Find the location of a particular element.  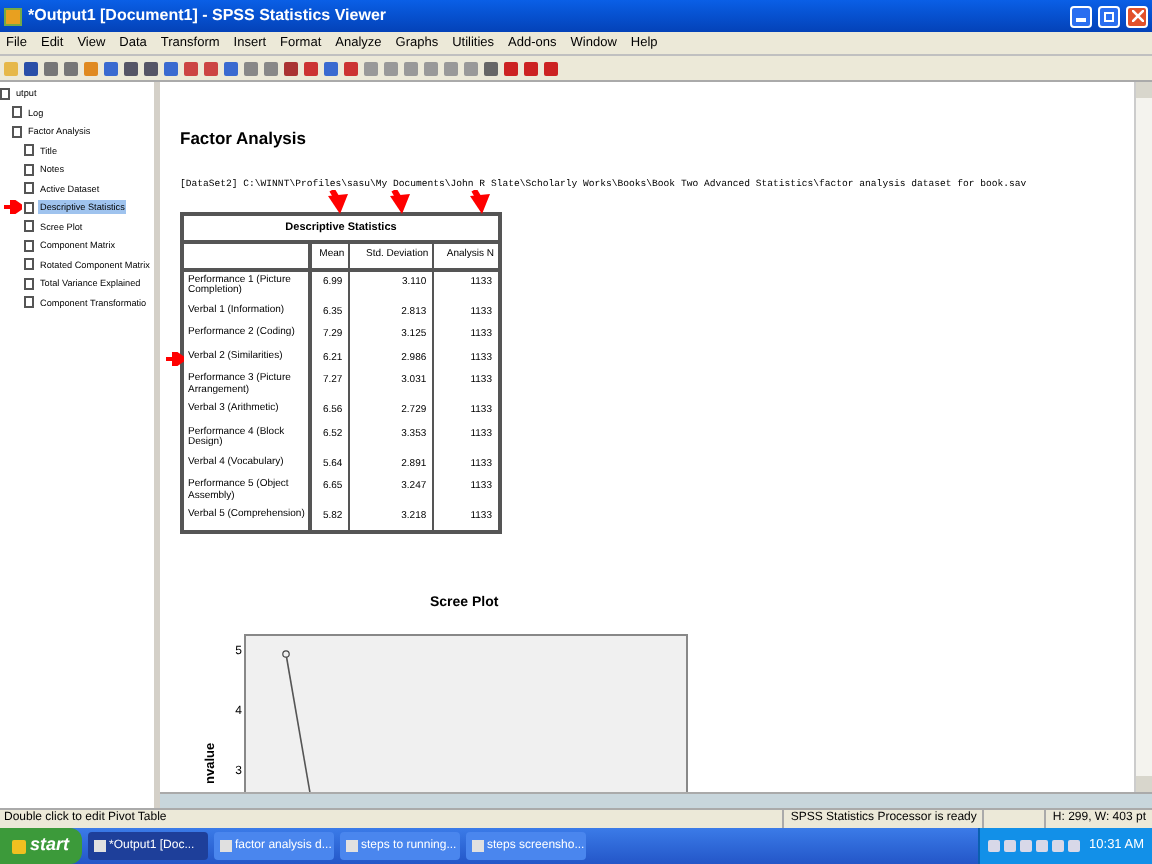

close-icon is located at coordinates (1137, 16).